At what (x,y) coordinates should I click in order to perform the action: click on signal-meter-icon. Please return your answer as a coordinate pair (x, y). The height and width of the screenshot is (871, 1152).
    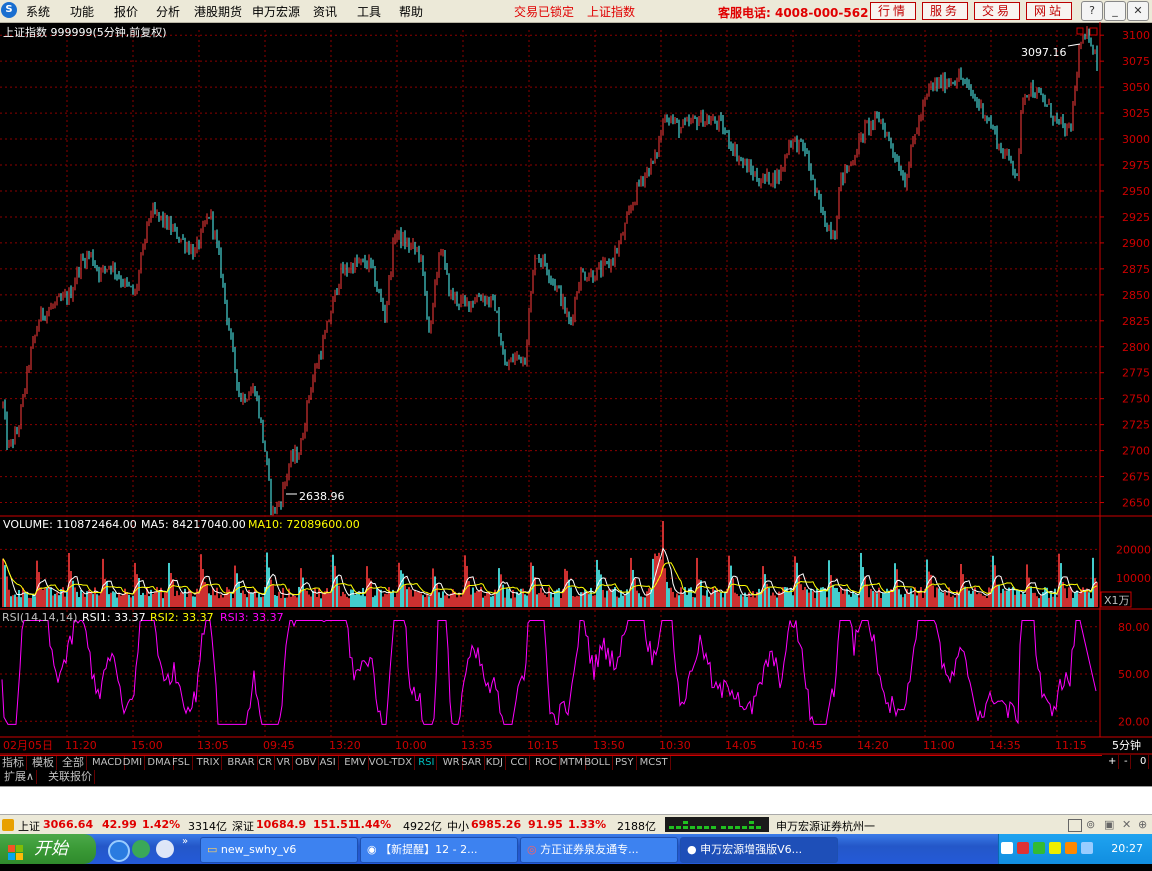
    Looking at the image, I should click on (717, 824).